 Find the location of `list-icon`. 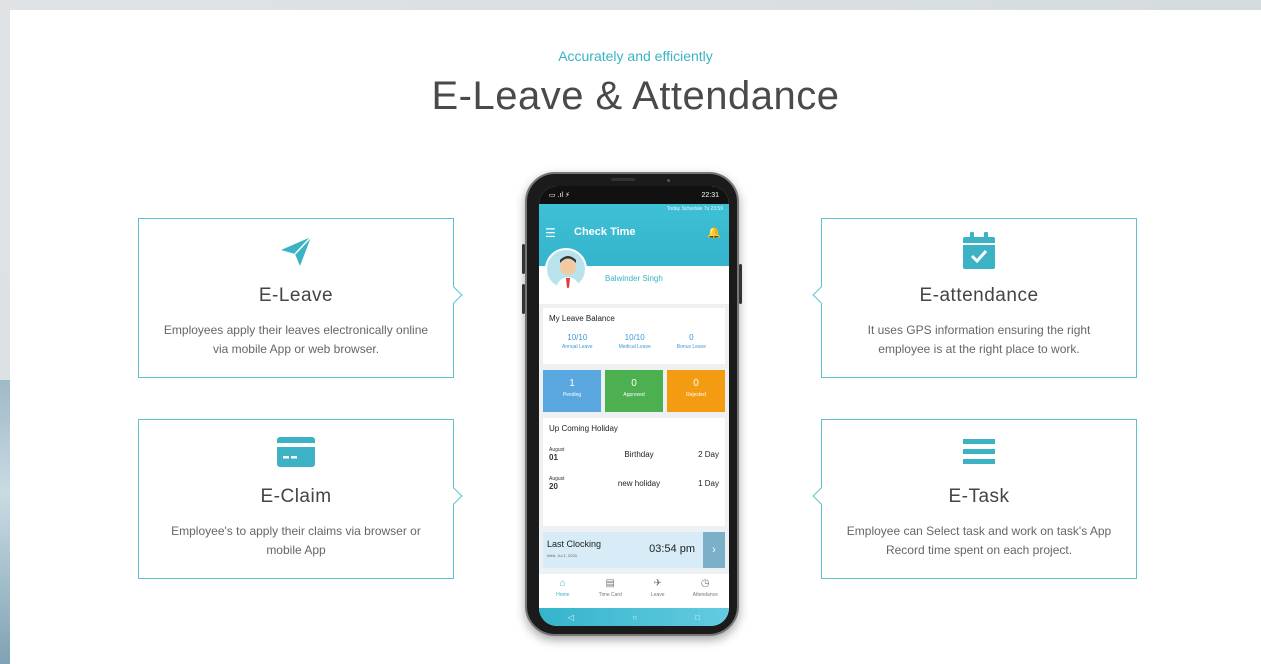

list-icon is located at coordinates (979, 452).